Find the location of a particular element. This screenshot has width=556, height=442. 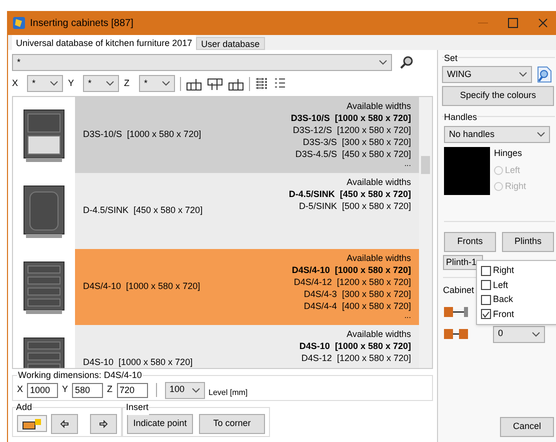

panel-button: Plinths is located at coordinates (528, 242).